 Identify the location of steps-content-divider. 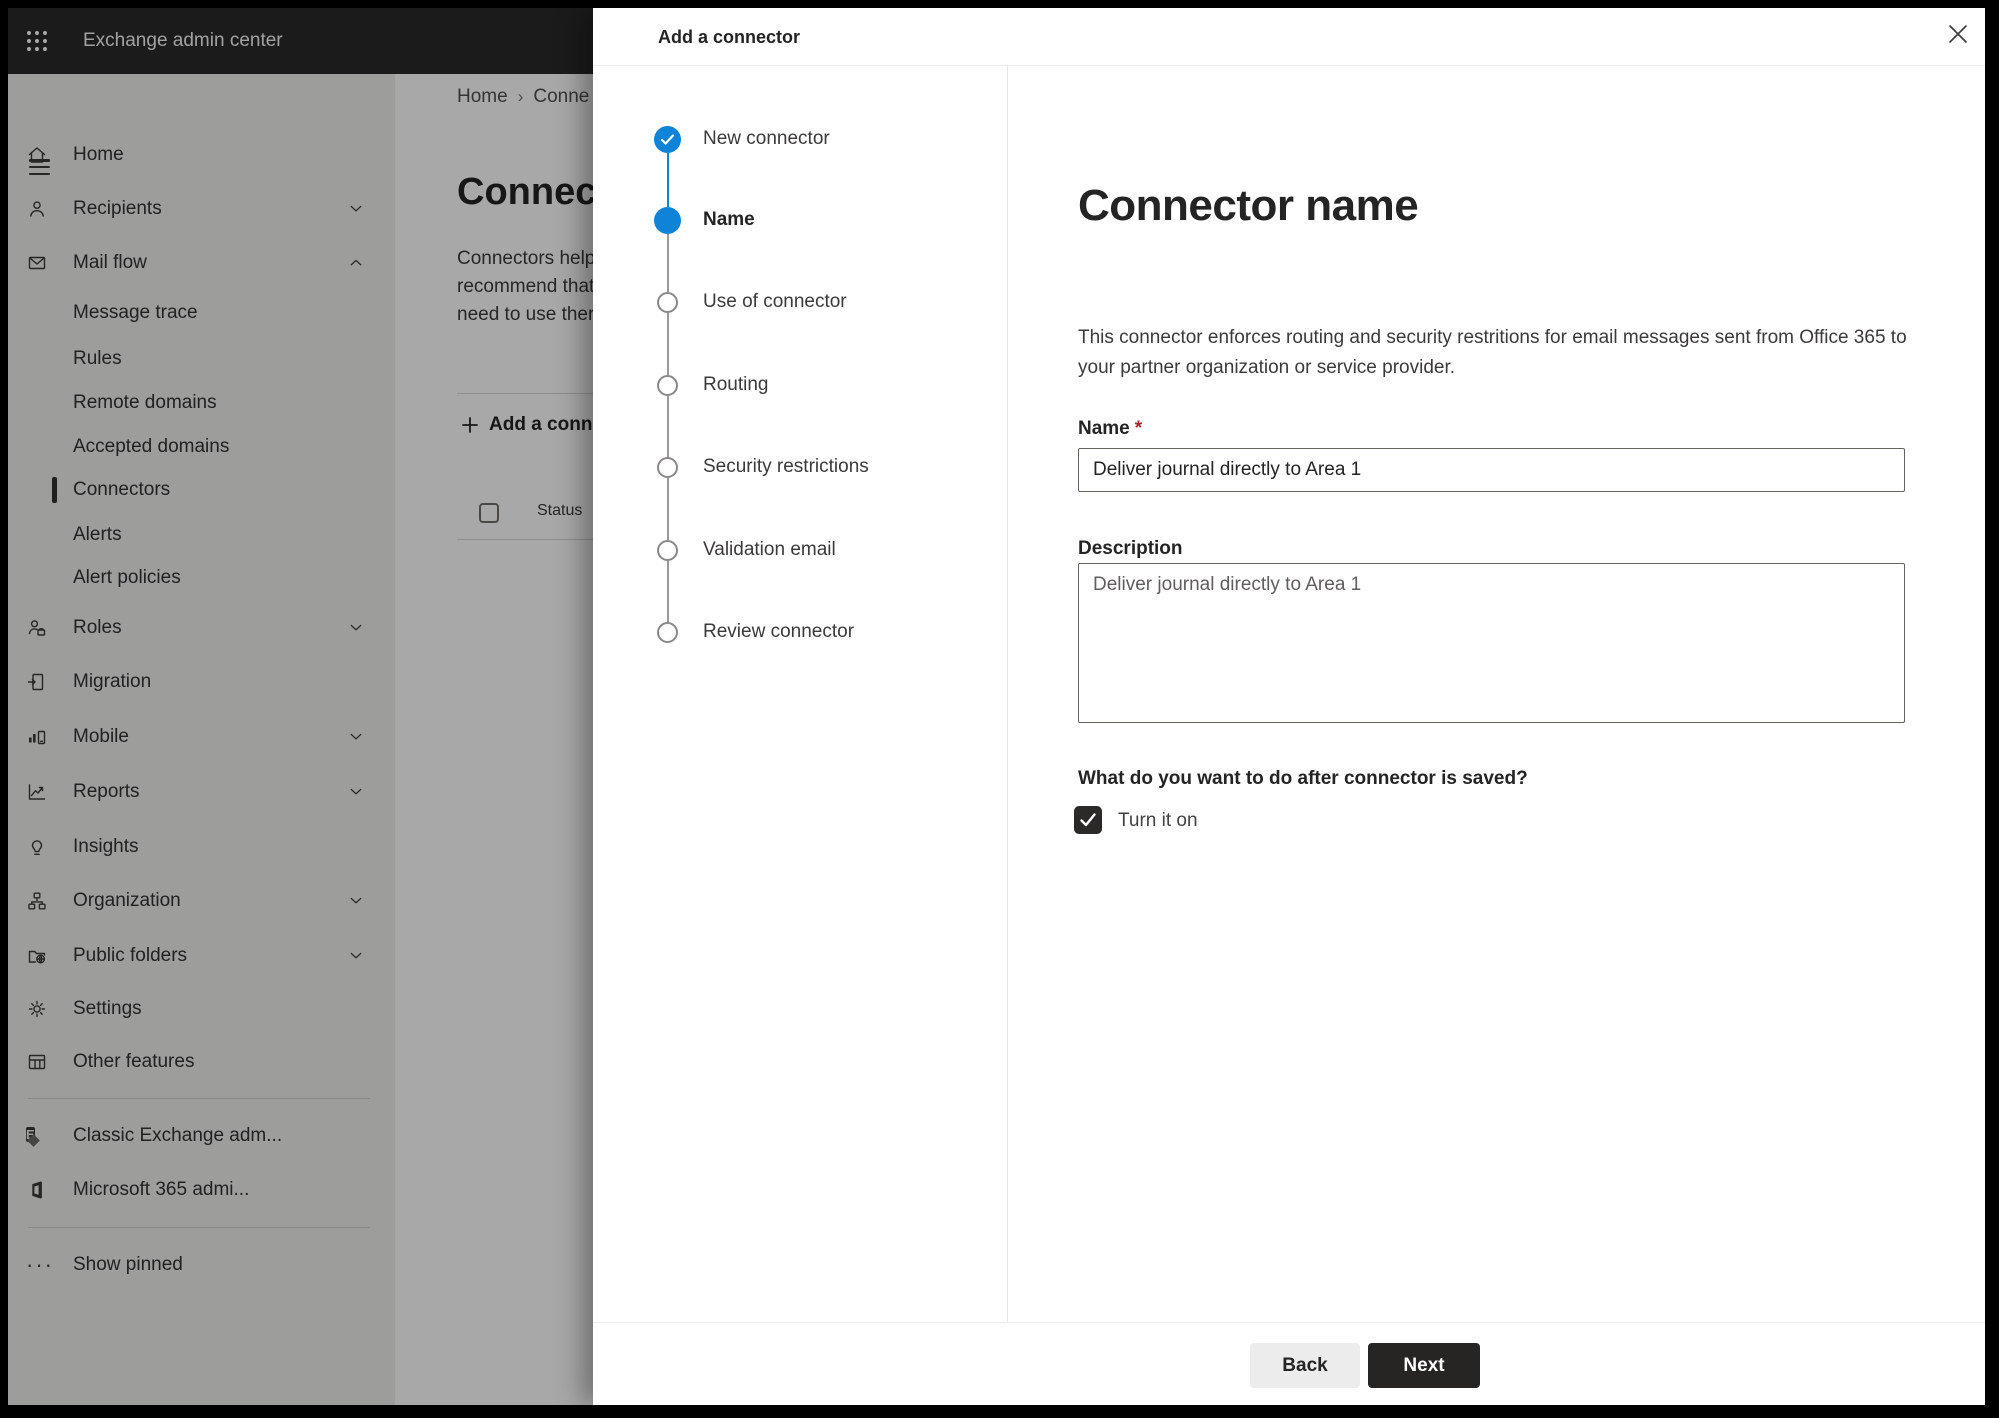
(1007, 694).